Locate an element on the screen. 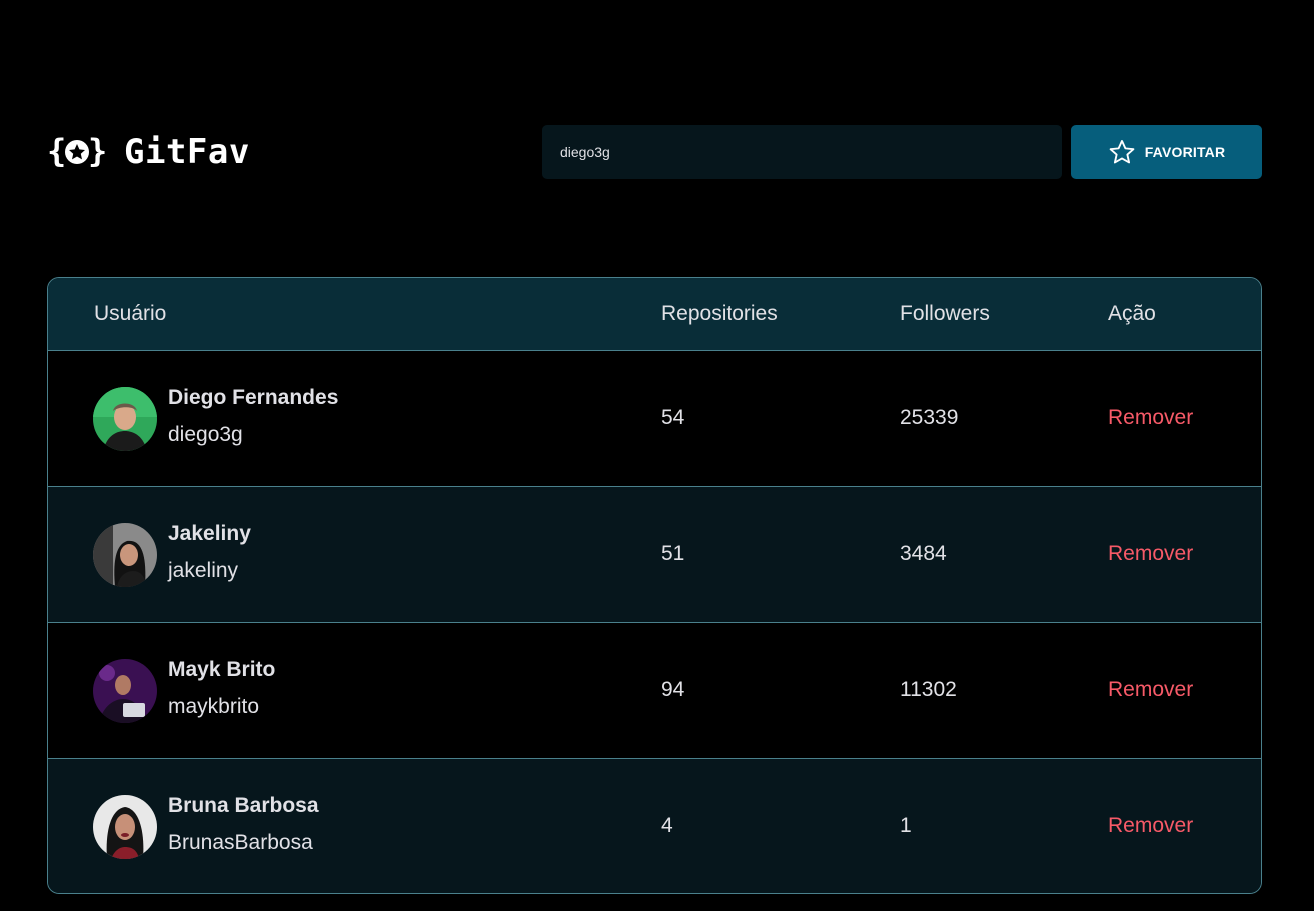  table-row: Jakeliny jakeliny 51 3484 Remover is located at coordinates (654, 554).